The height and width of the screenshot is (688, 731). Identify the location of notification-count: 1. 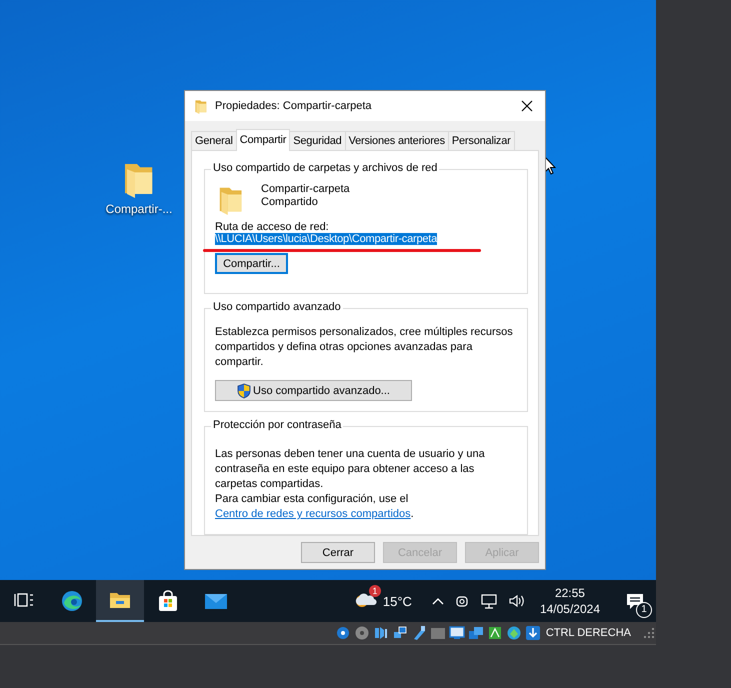
(644, 610).